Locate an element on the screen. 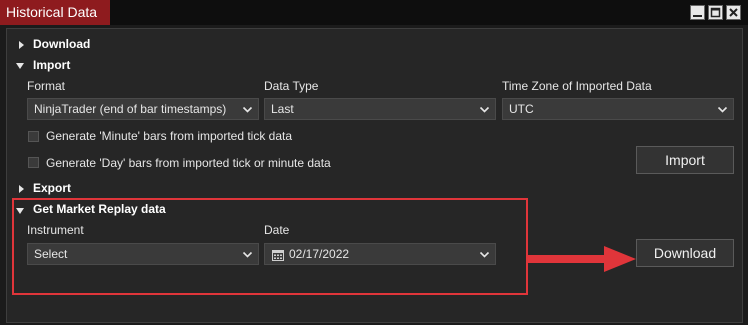 This screenshot has width=748, height=325. time-zone-dropdown: UTC is located at coordinates (618, 109).